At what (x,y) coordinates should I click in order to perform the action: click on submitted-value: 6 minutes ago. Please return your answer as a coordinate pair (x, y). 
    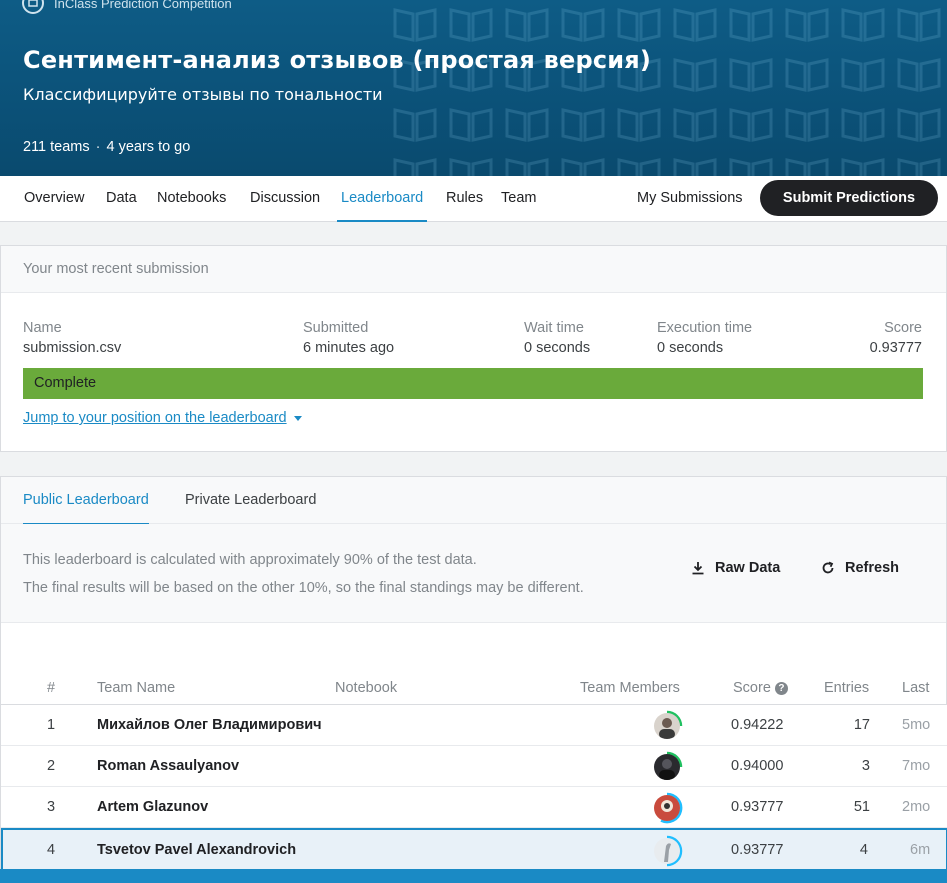
    Looking at the image, I should click on (349, 348).